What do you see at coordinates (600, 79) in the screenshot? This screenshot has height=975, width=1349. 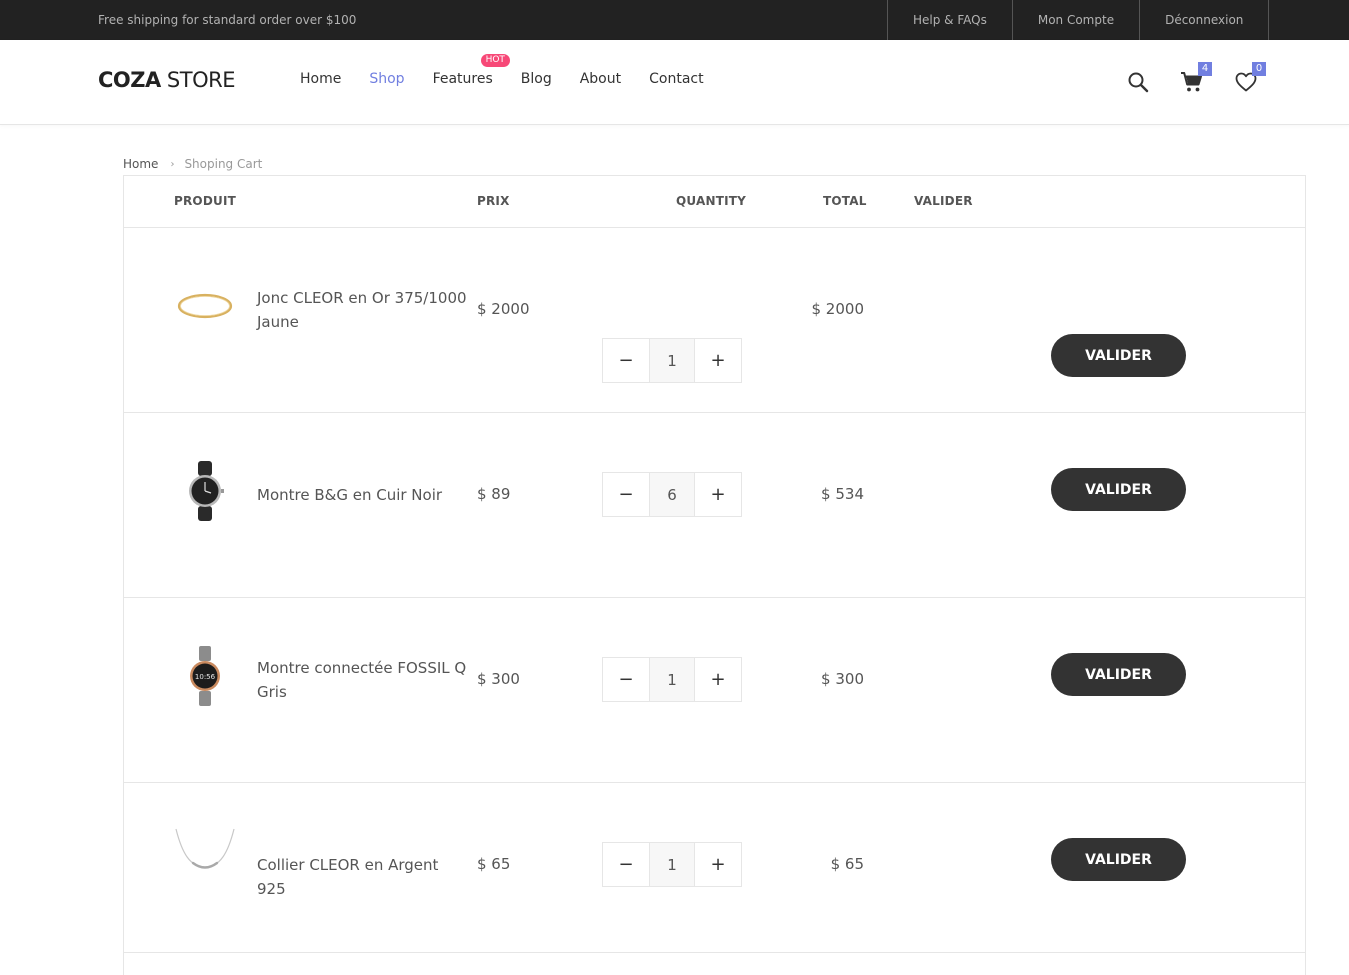 I see `nav-about: About` at bounding box center [600, 79].